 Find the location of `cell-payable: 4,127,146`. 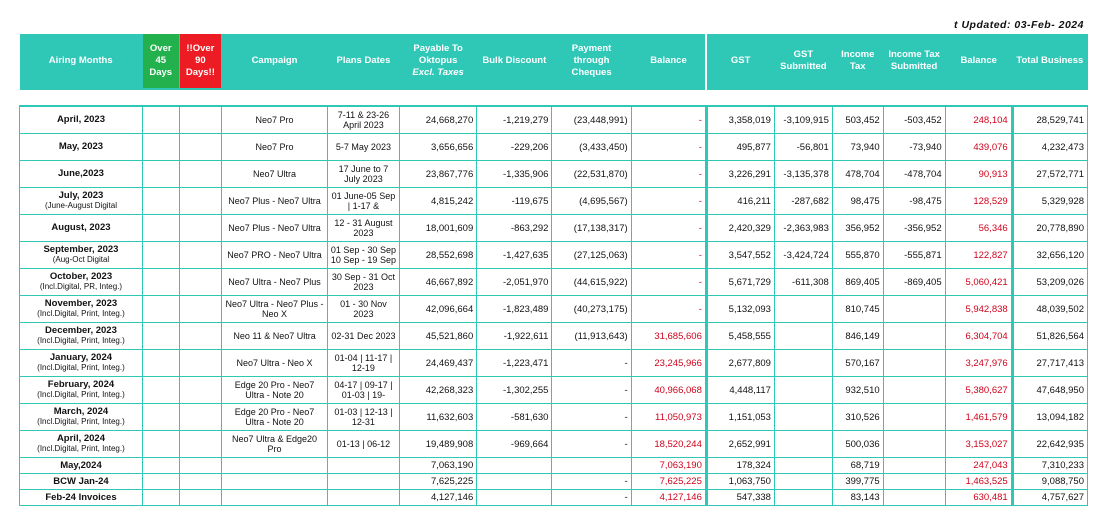

cell-payable: 4,127,146 is located at coordinates (438, 497).